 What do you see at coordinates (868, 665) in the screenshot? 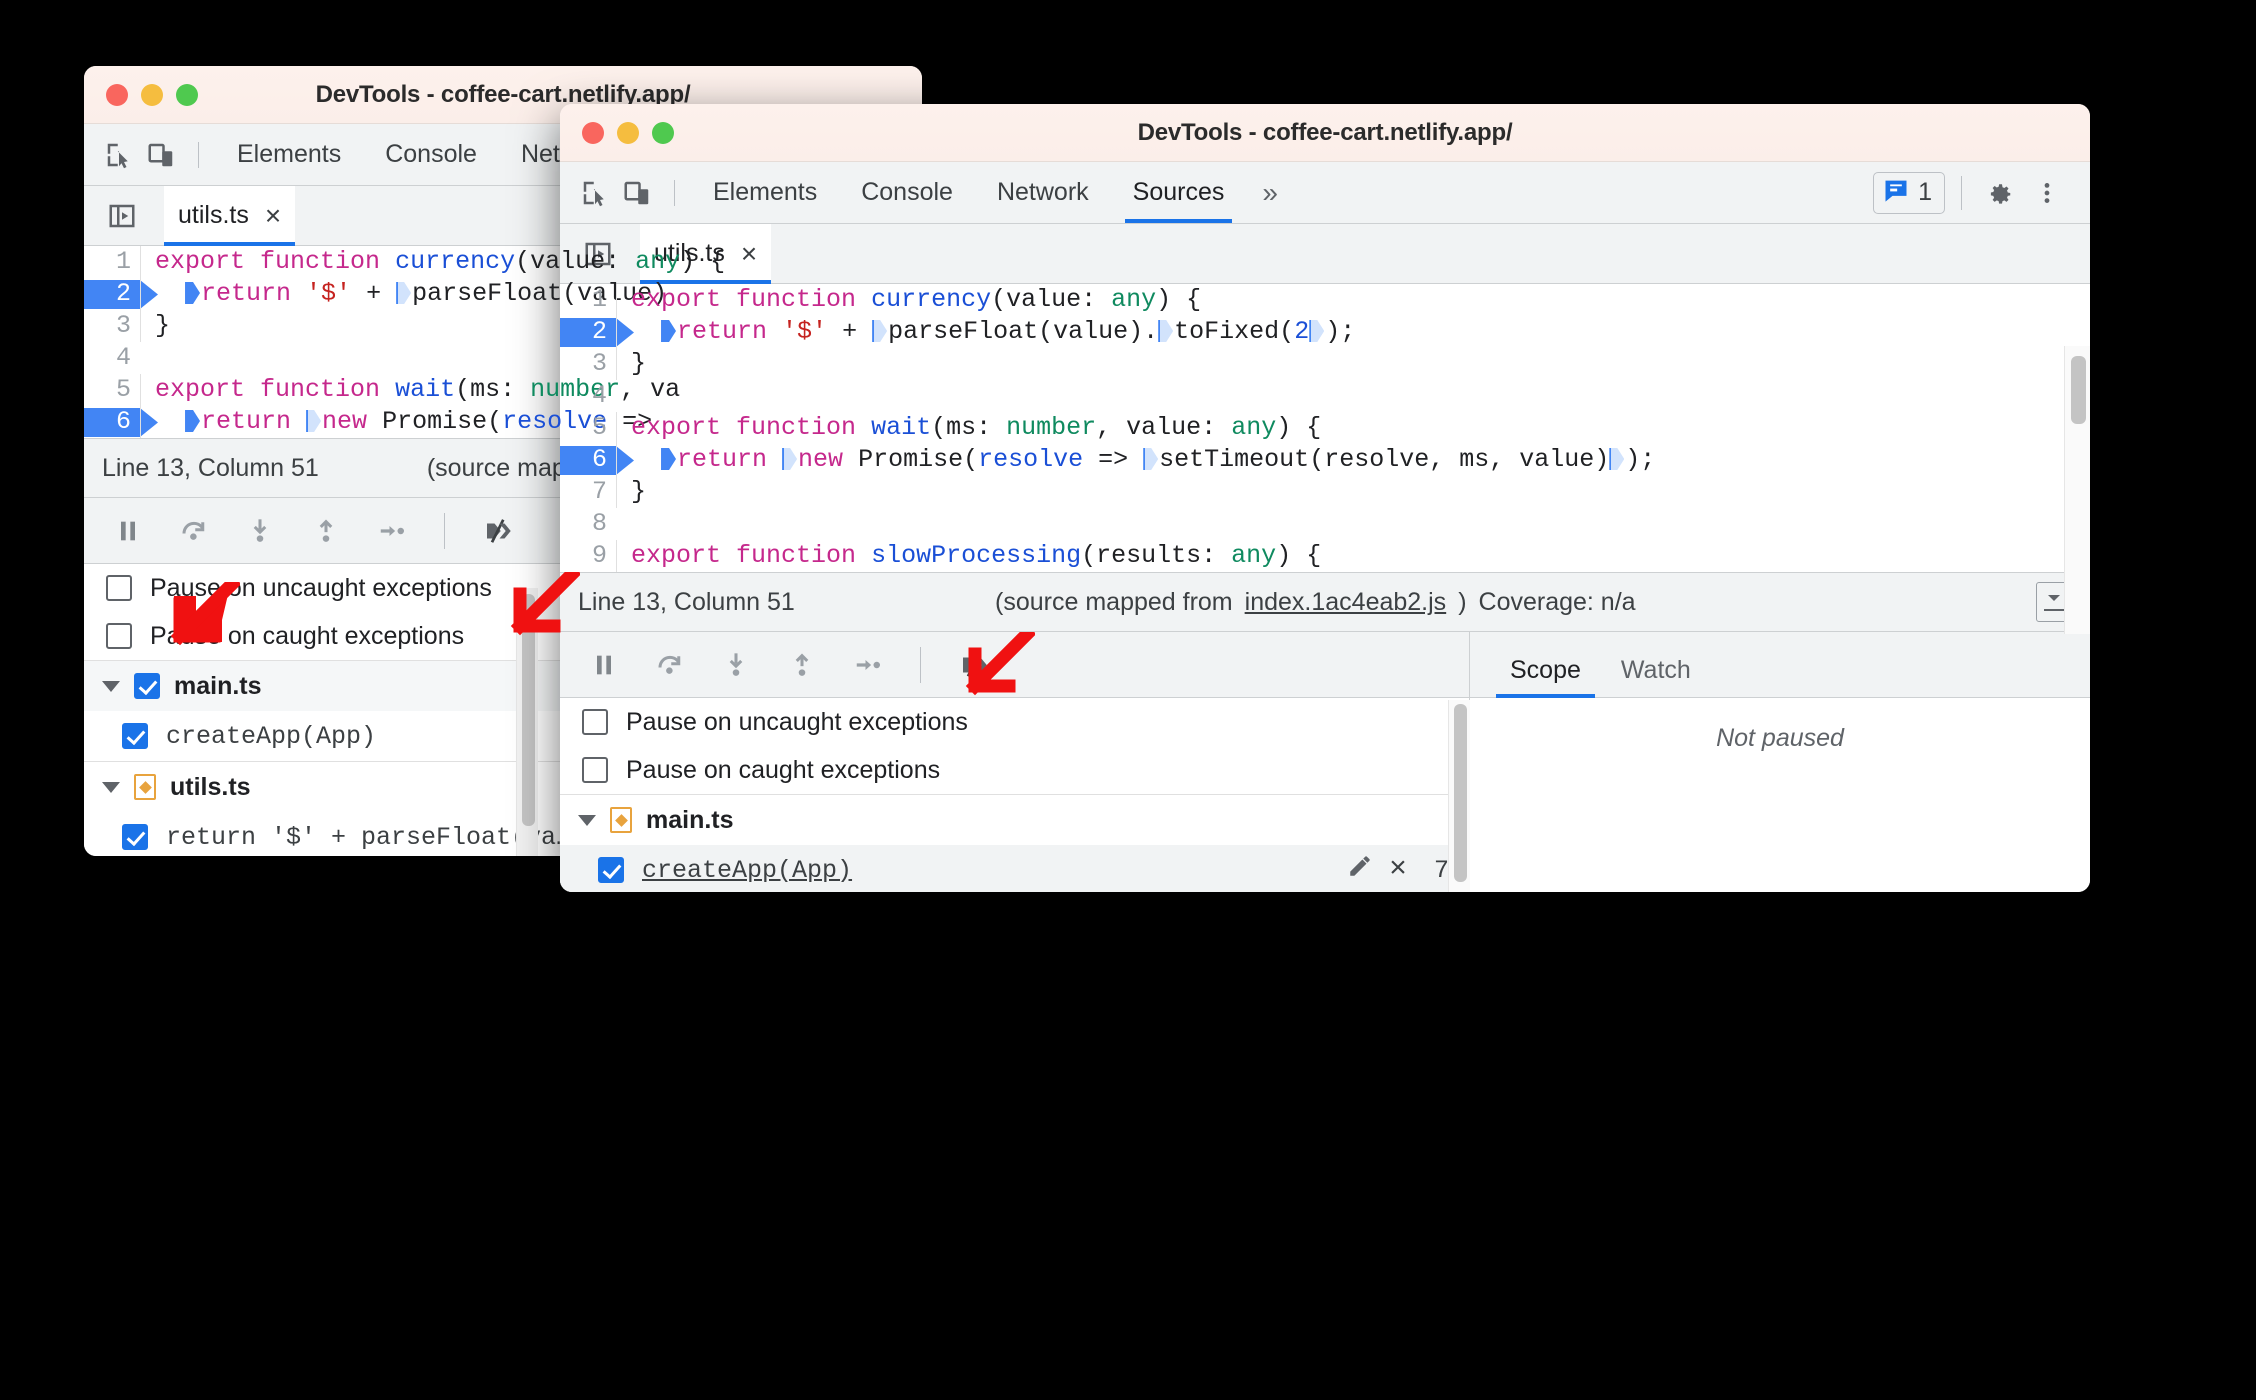
I see `step-icon` at bounding box center [868, 665].